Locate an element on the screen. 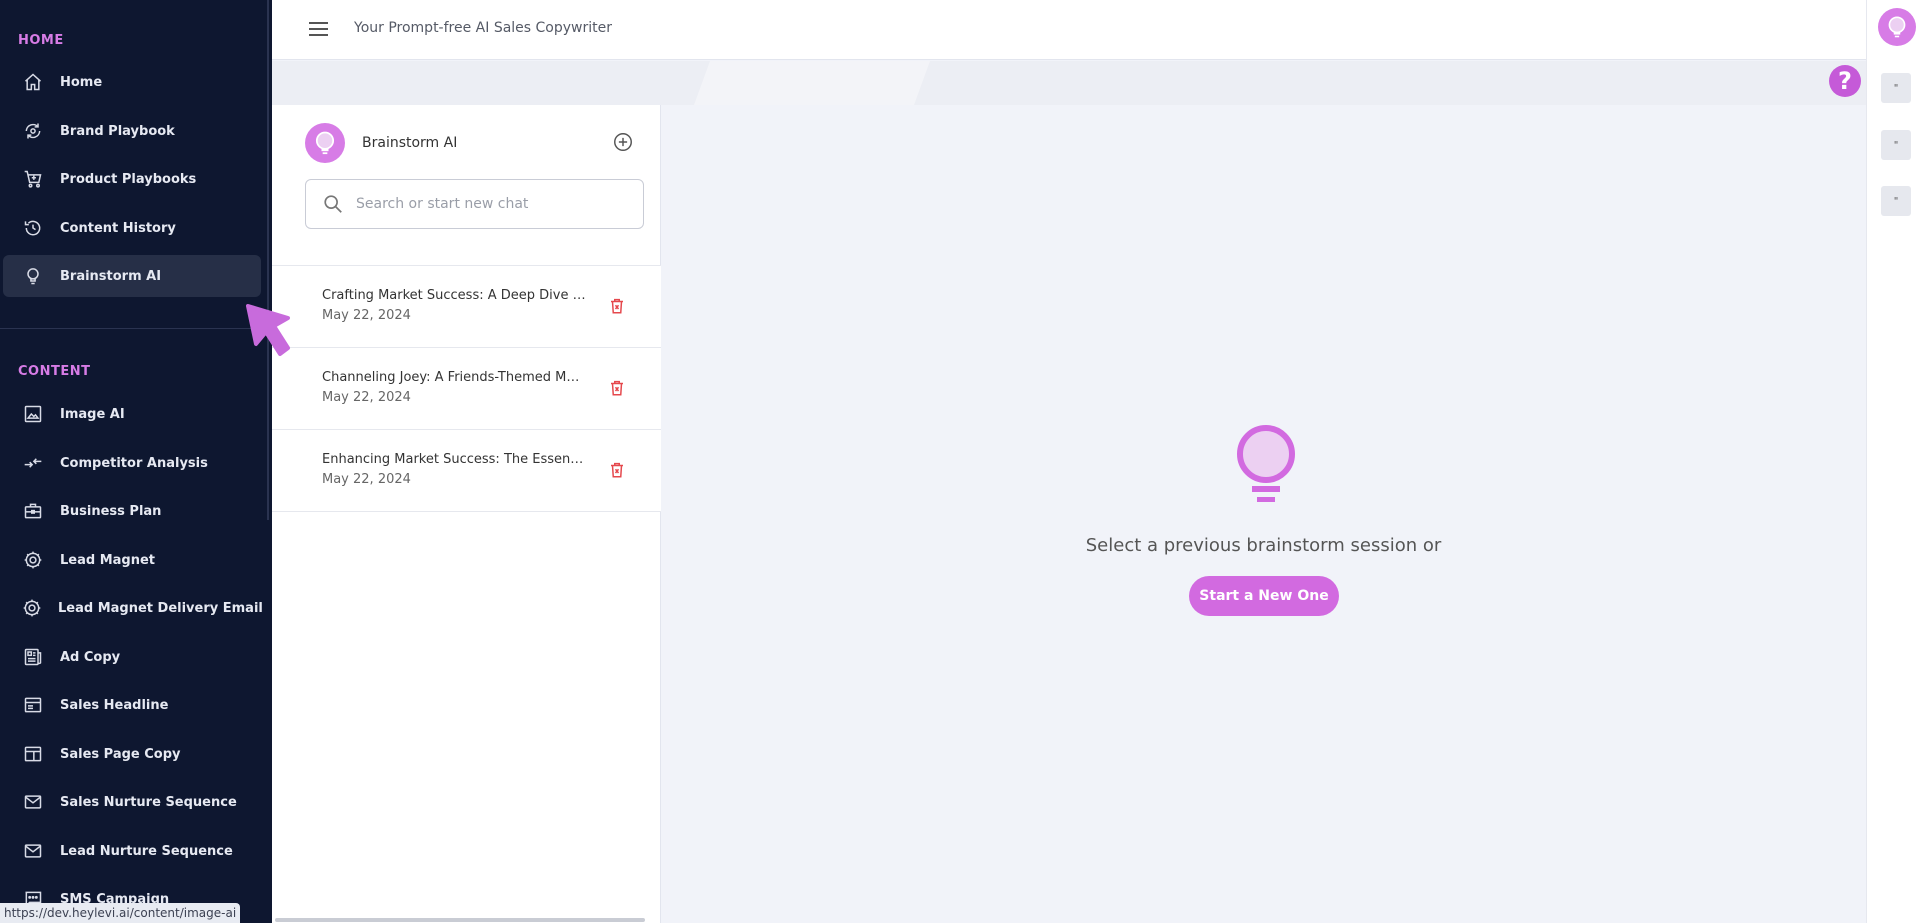 The width and height of the screenshot is (1919, 923). sidebar-item-label: Sales Page Copy is located at coordinates (120, 754).